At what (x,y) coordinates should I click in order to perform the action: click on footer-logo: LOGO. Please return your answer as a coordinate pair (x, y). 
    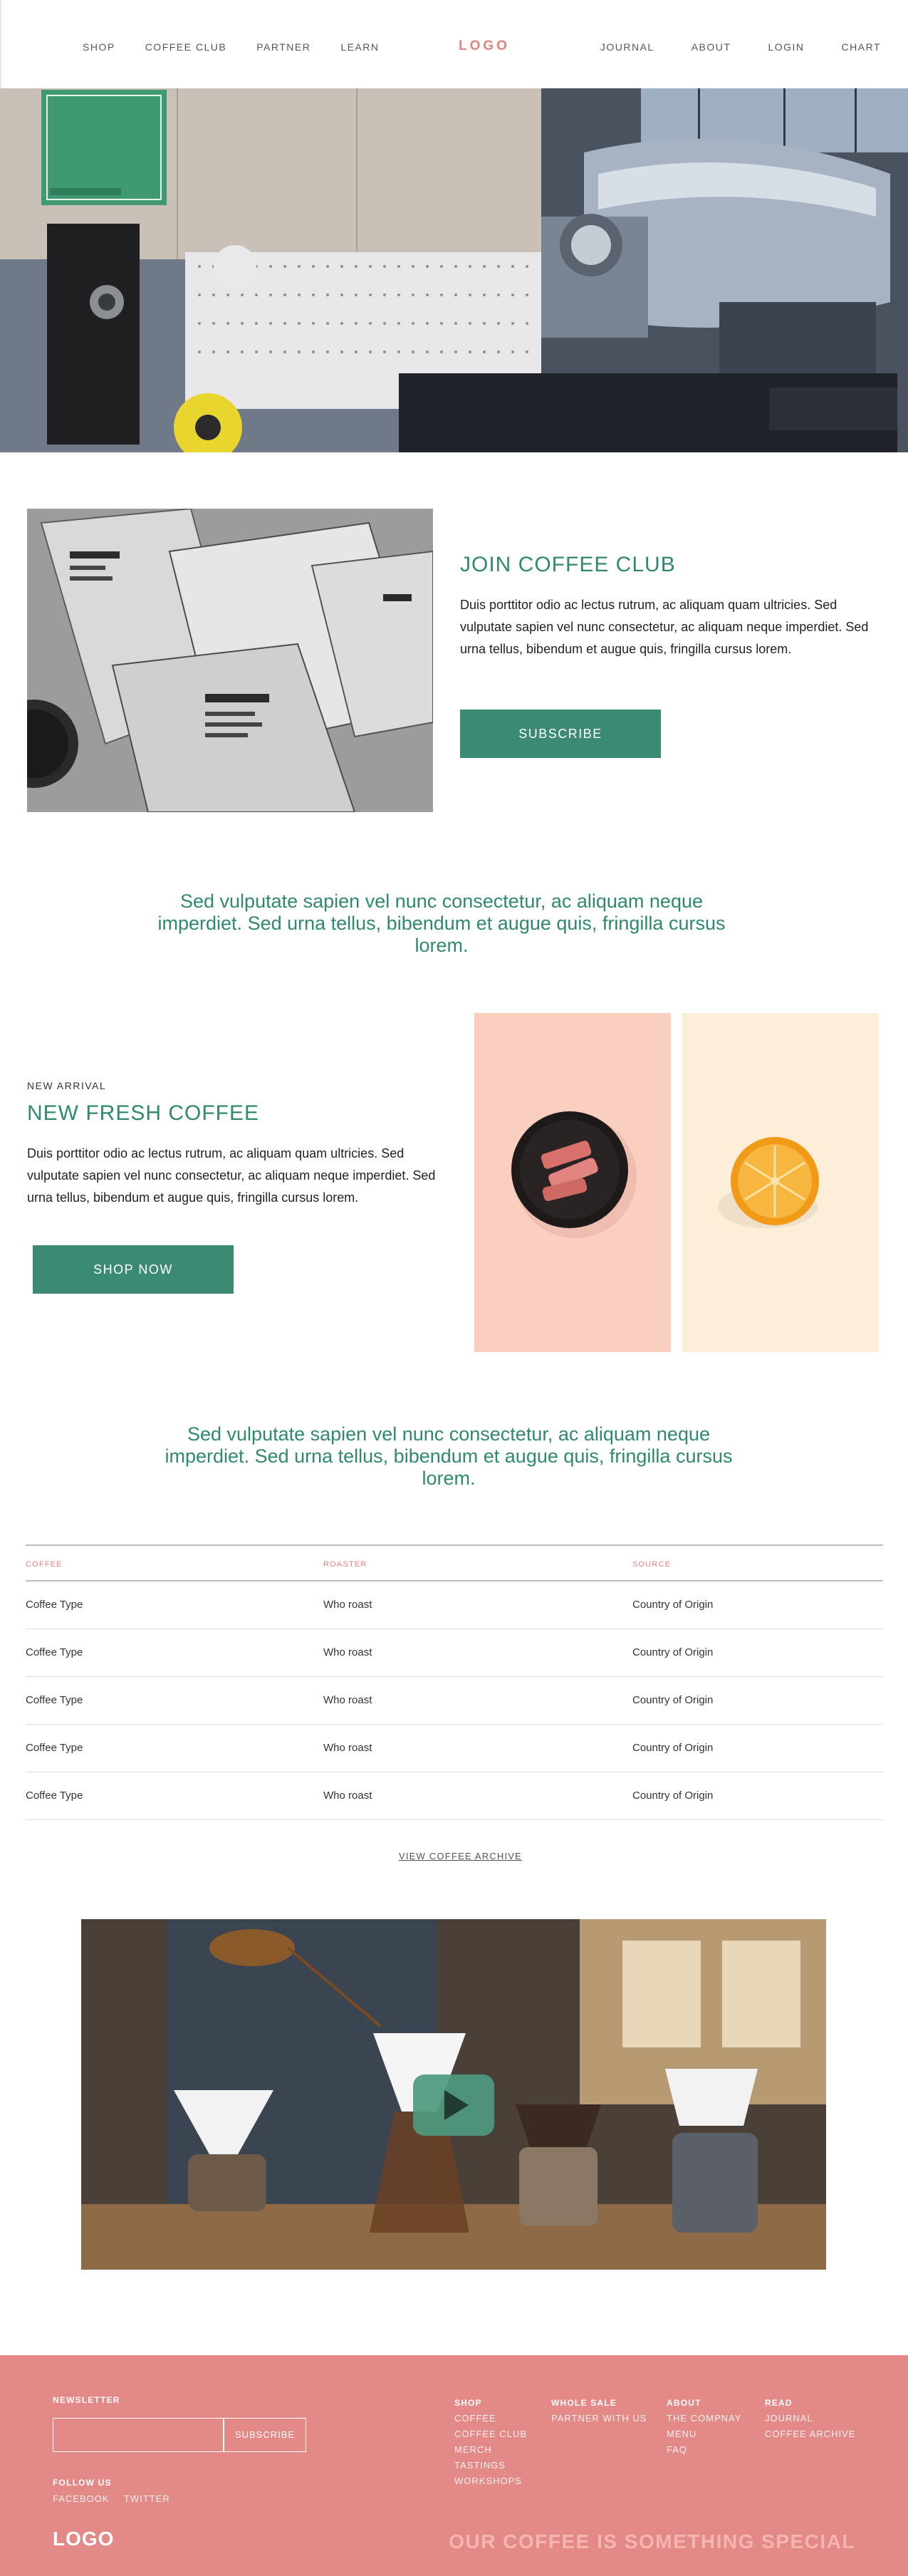
    Looking at the image, I should click on (84, 2539).